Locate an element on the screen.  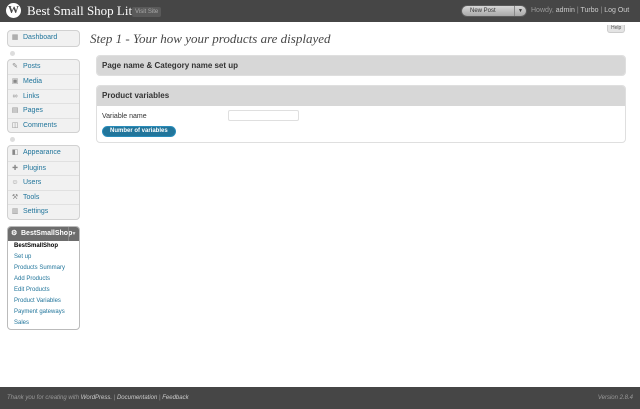
new-post-button: New Post ▼ is located at coordinates (494, 11).